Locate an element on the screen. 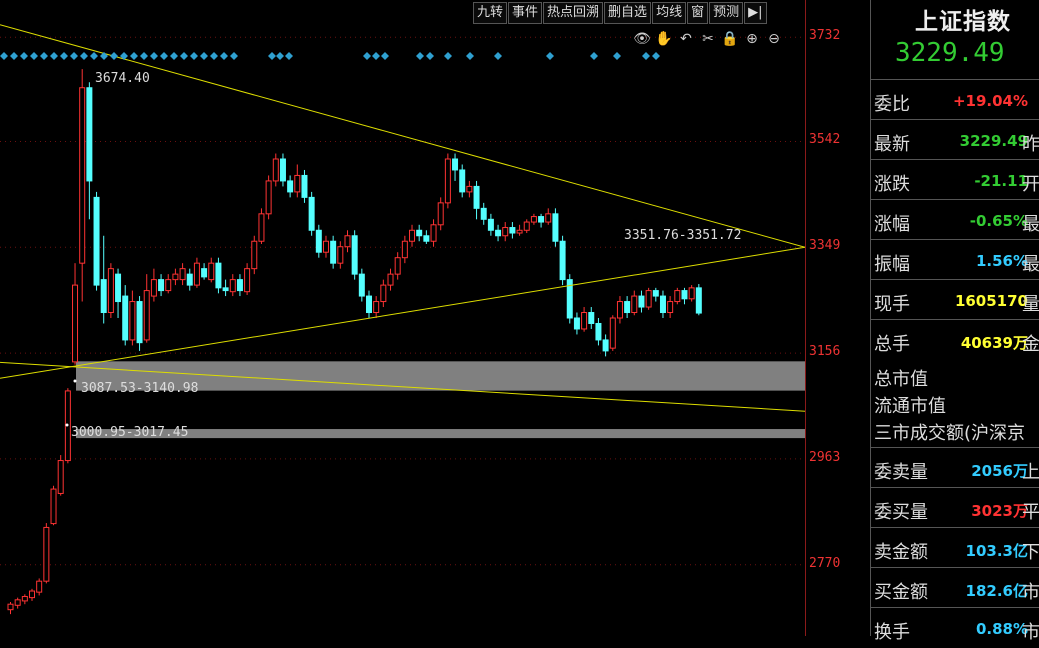  quote-row: 委比 +19.04% is located at coordinates (955, 99).